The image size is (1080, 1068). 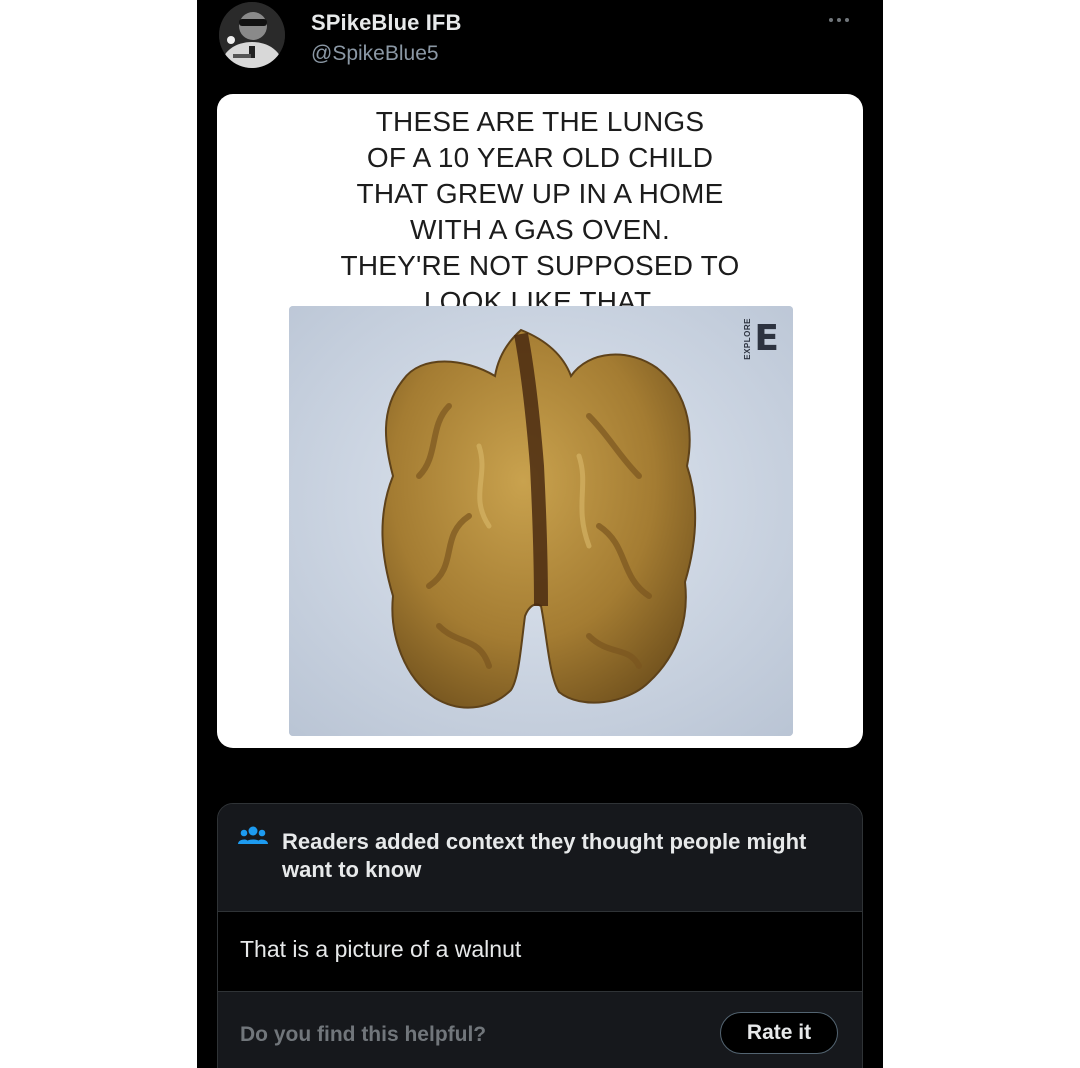 I want to click on explore-watermark: EXPLORE E, so click(x=761, y=339).